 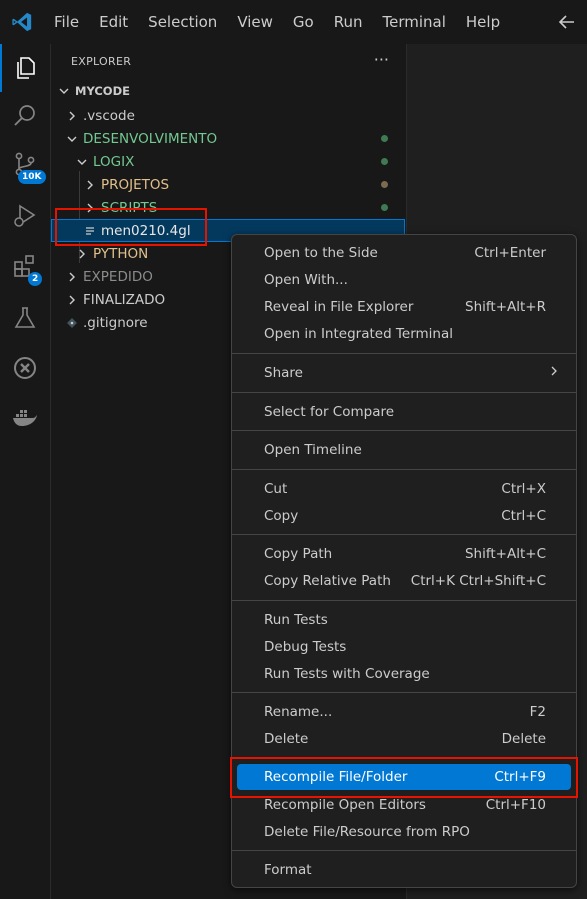 What do you see at coordinates (478, 581) in the screenshot?
I see `menu-item-shortcut: Ctrl+K Ctrl+Shift+C` at bounding box center [478, 581].